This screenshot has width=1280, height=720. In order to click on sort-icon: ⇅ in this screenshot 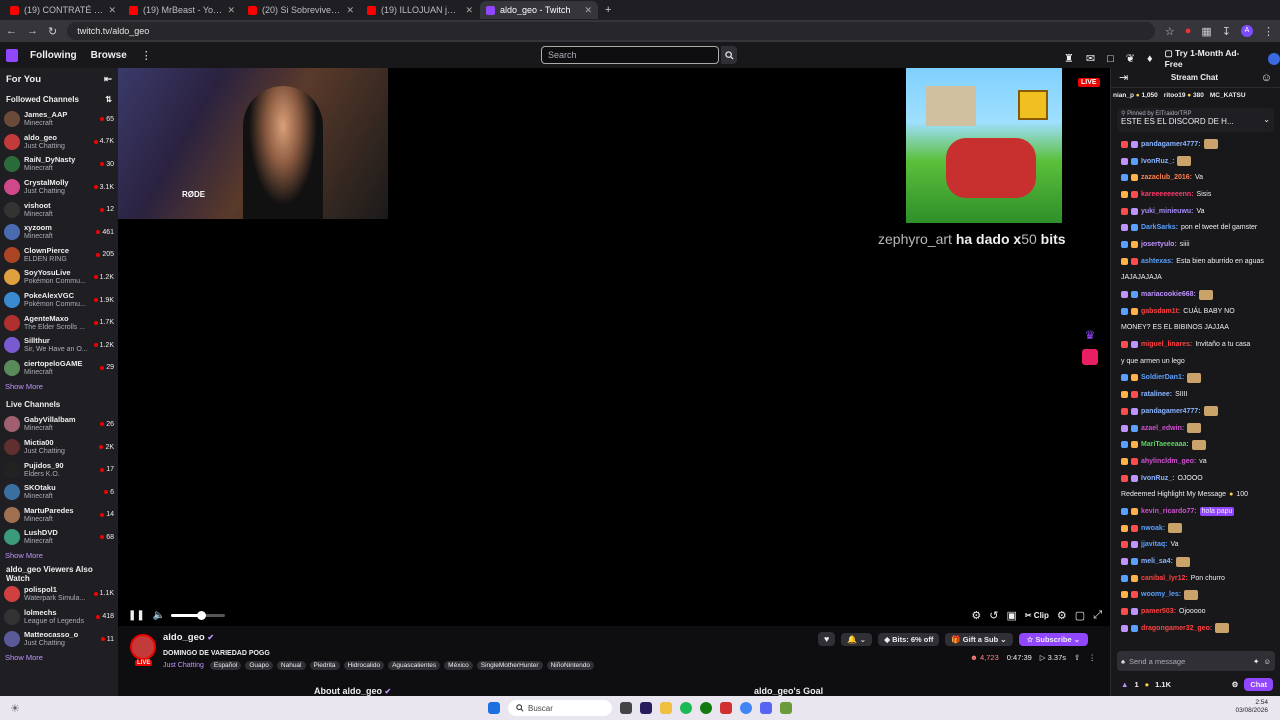, I will do `click(108, 99)`.